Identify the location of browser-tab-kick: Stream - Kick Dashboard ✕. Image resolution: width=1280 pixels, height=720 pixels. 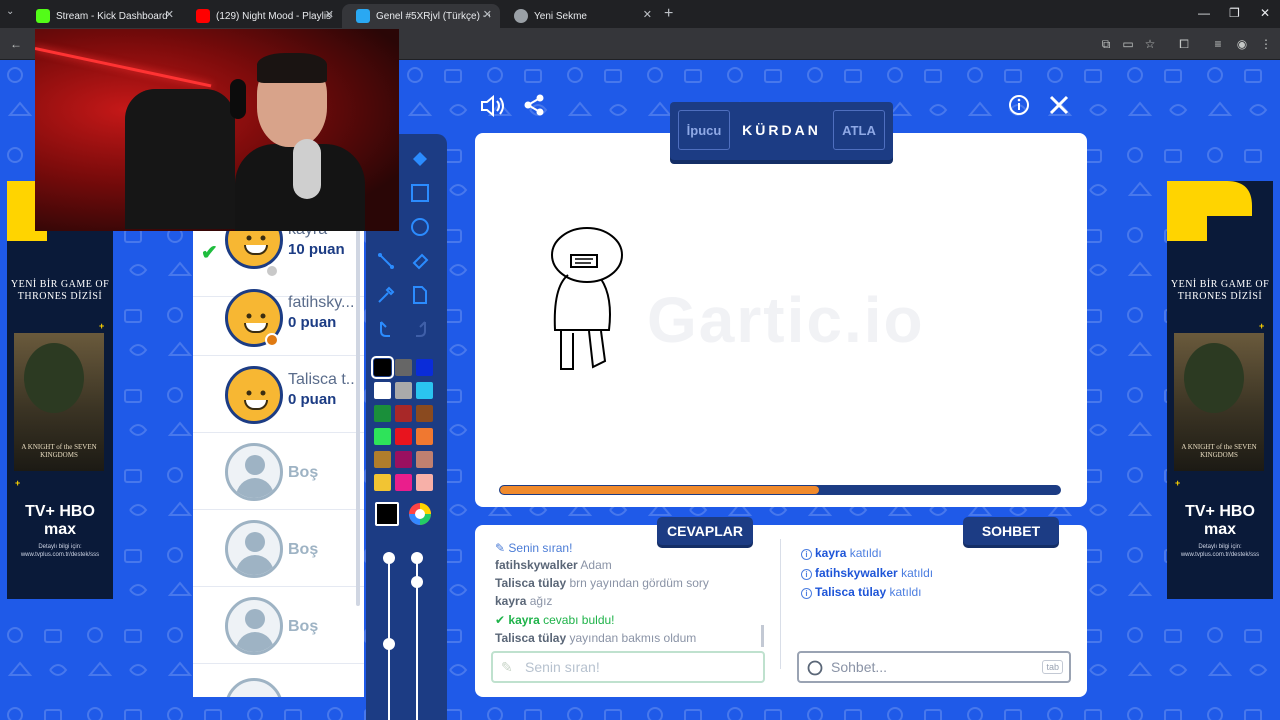
(102, 16).